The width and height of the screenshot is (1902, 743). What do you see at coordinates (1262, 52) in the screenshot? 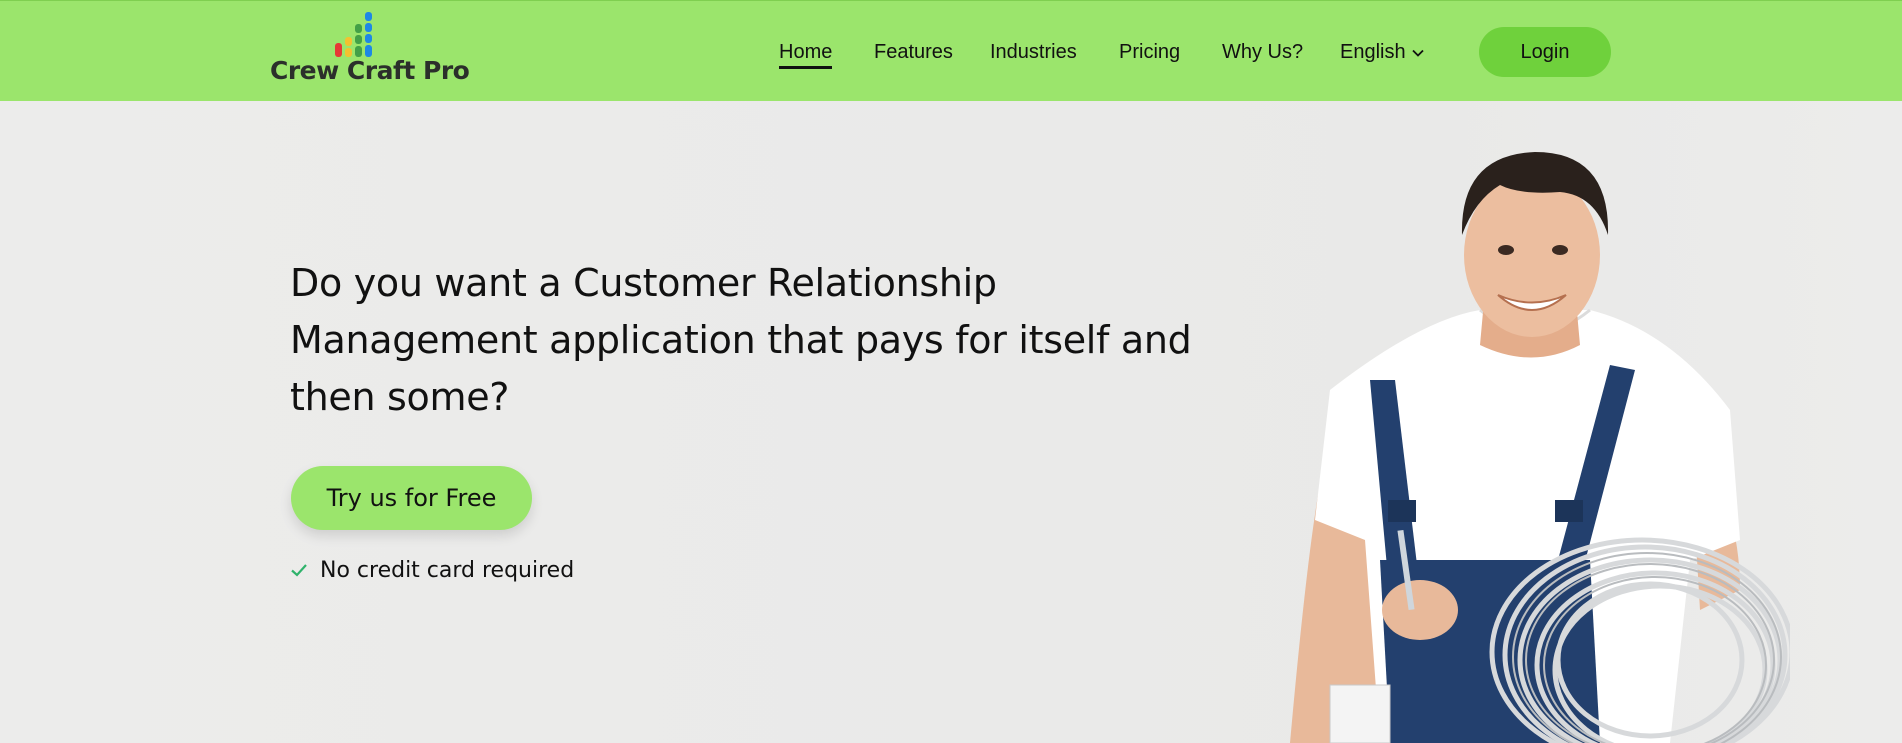
I see `nav-item-why-us: Why Us?` at bounding box center [1262, 52].